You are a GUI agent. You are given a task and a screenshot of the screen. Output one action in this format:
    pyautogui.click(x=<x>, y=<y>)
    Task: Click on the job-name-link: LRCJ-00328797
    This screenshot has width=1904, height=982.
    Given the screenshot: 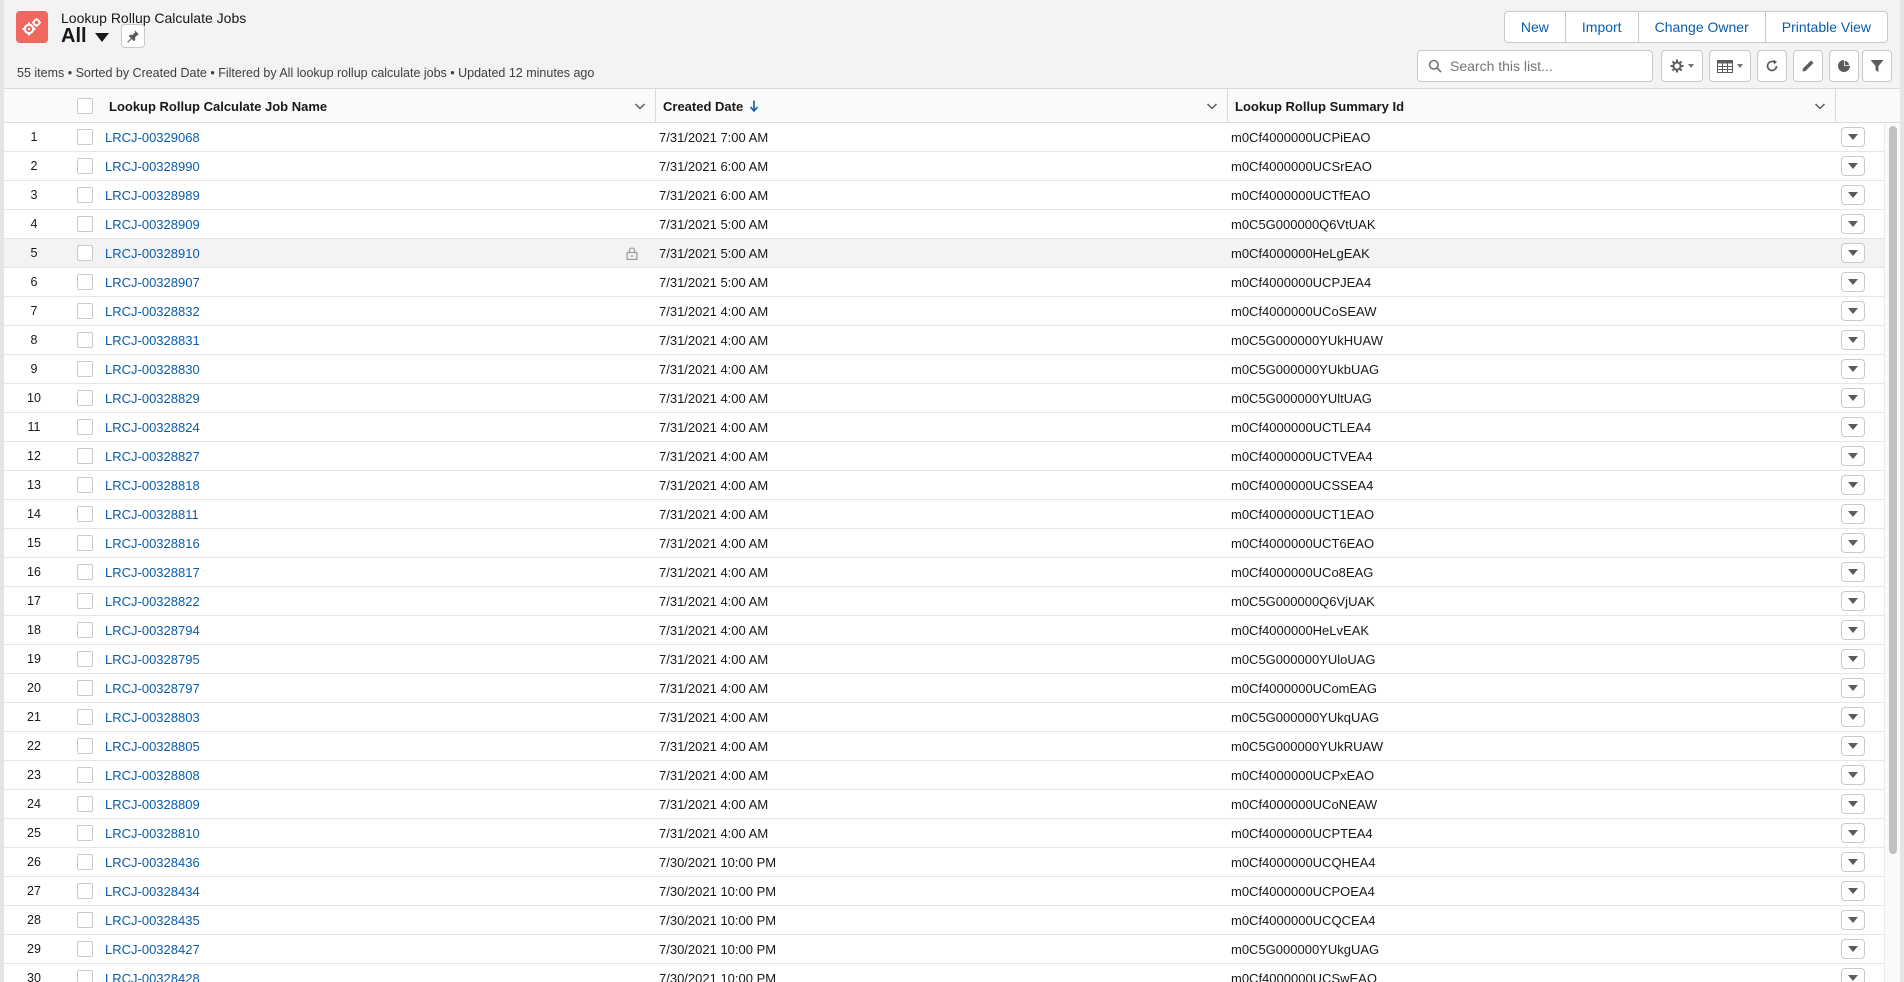 What is the action you would take?
    pyautogui.click(x=152, y=688)
    